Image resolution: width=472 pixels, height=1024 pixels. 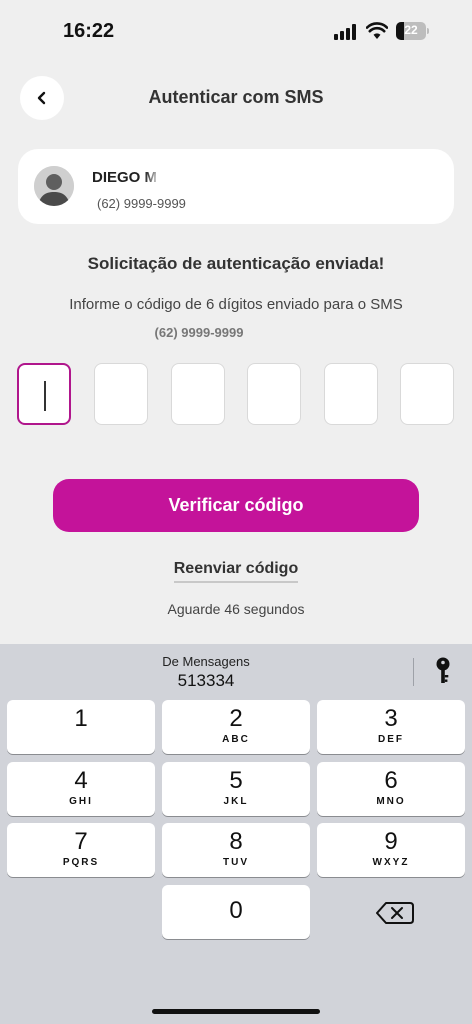 I want to click on key-digit: 4, so click(x=81, y=780).